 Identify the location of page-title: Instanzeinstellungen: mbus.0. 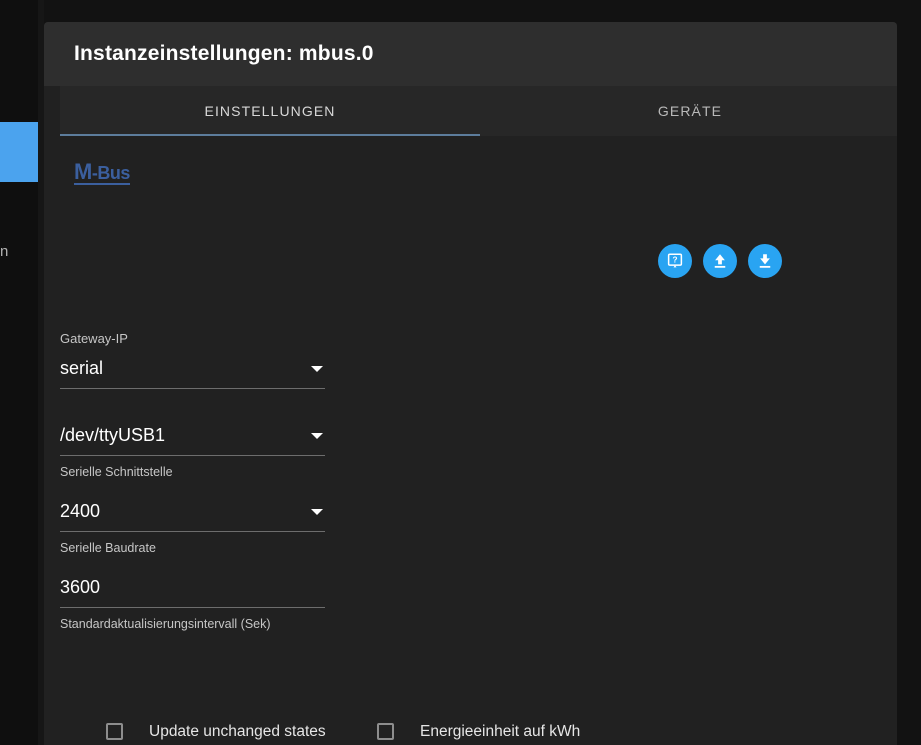
(224, 53).